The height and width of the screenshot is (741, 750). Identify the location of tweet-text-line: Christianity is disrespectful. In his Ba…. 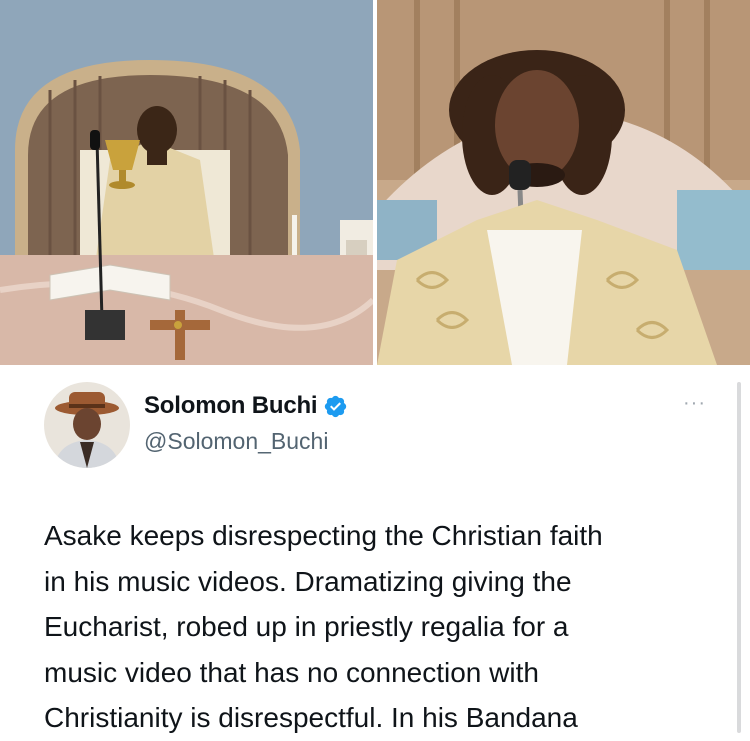
(311, 717).